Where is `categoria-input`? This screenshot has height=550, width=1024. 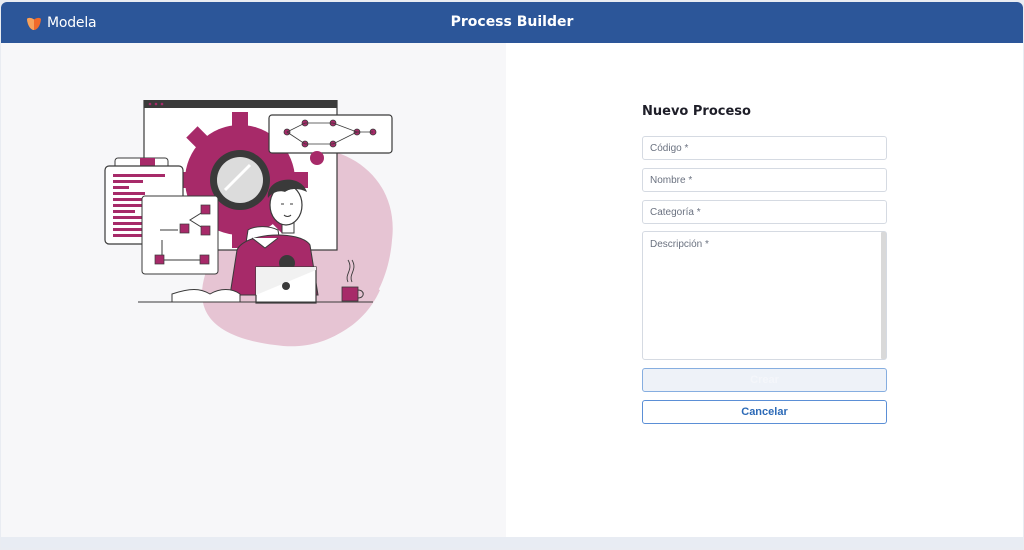 categoria-input is located at coordinates (764, 212).